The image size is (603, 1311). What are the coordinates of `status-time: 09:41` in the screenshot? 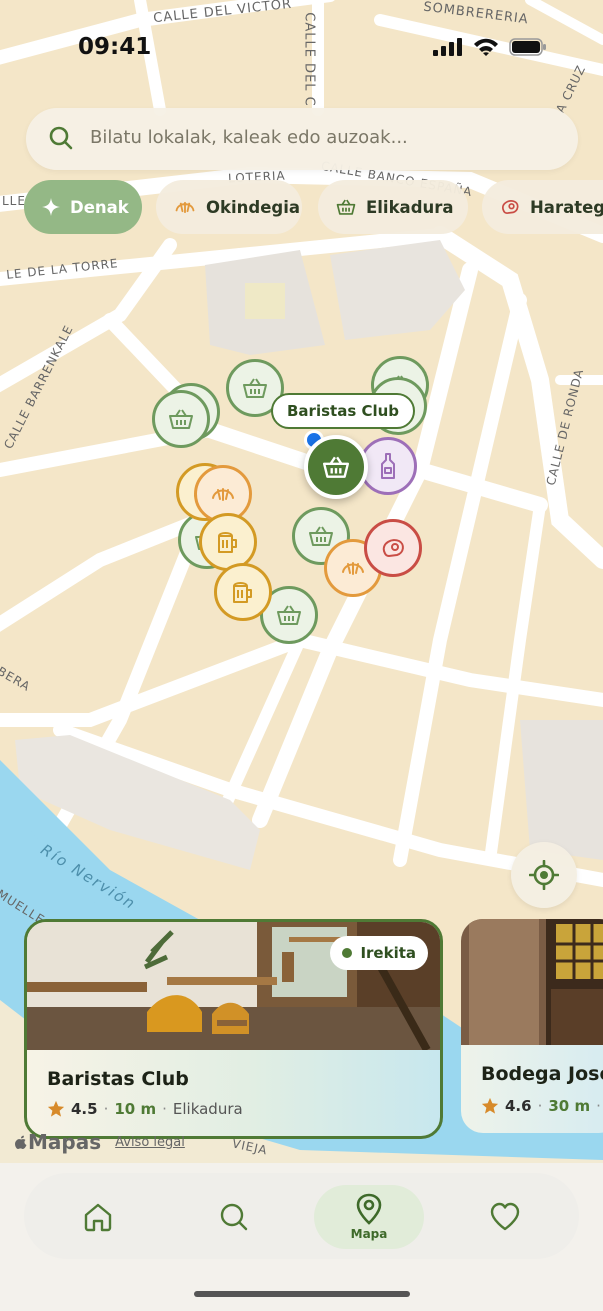 It's located at (115, 47).